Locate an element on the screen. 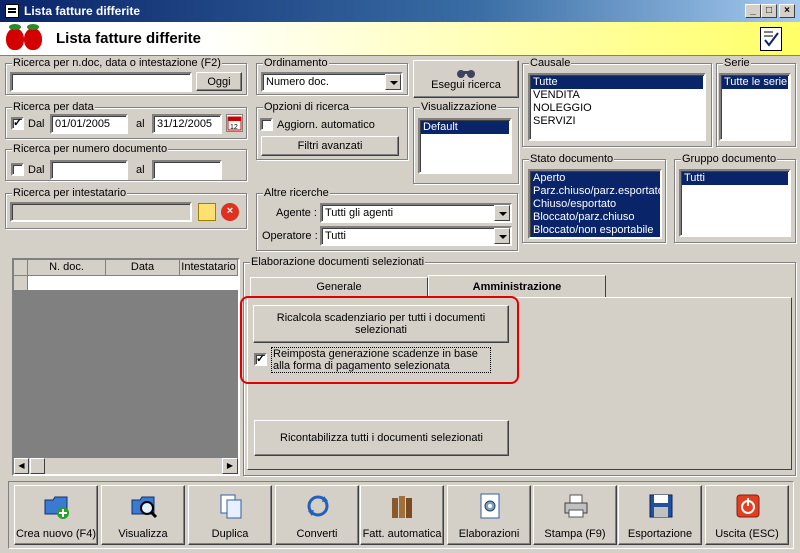 The height and width of the screenshot is (553, 800). reason-list: Tutte VENDITA NOLEGGIO SERVIZI is located at coordinates (617, 107).